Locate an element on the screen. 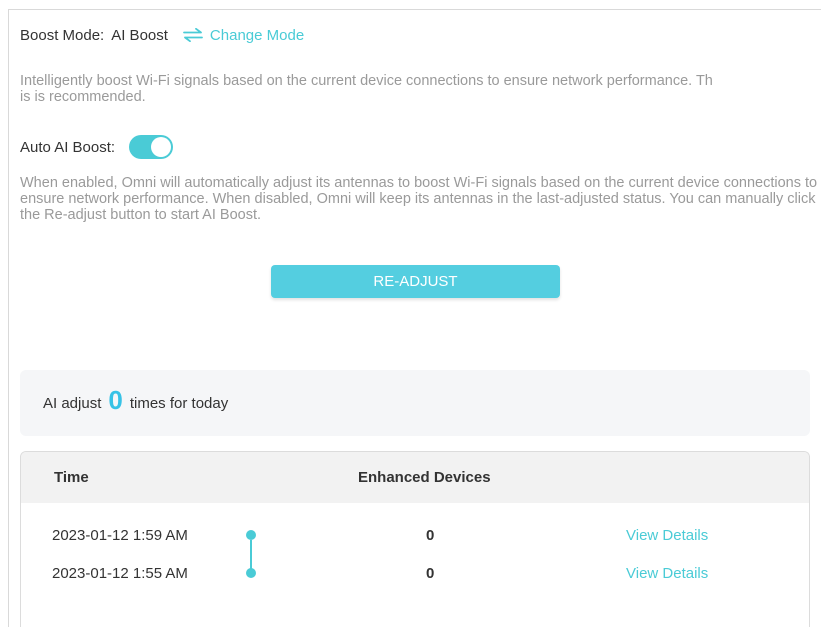 The height and width of the screenshot is (627, 821). column-header-enhanced-devices: Enhanced Devices is located at coordinates (424, 477).